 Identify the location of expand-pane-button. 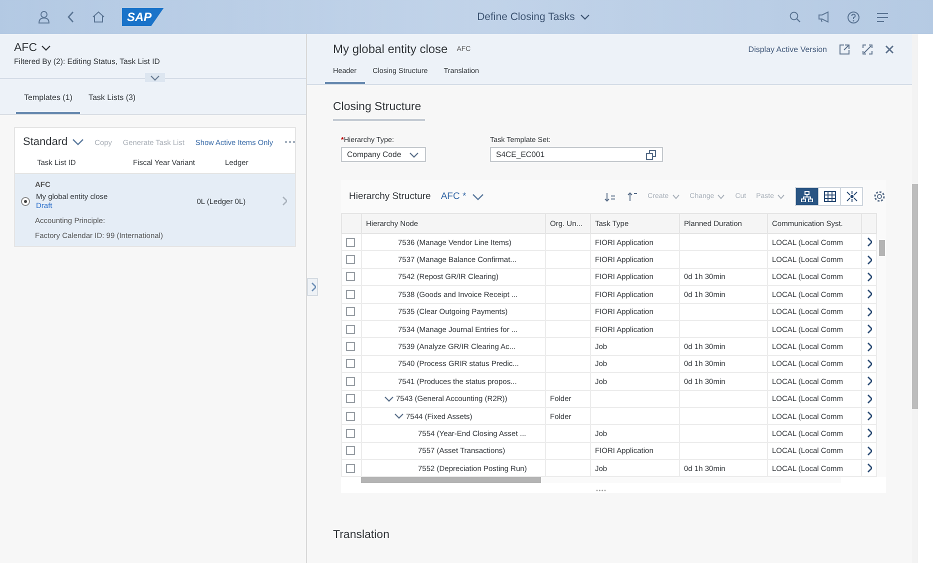
(312, 287).